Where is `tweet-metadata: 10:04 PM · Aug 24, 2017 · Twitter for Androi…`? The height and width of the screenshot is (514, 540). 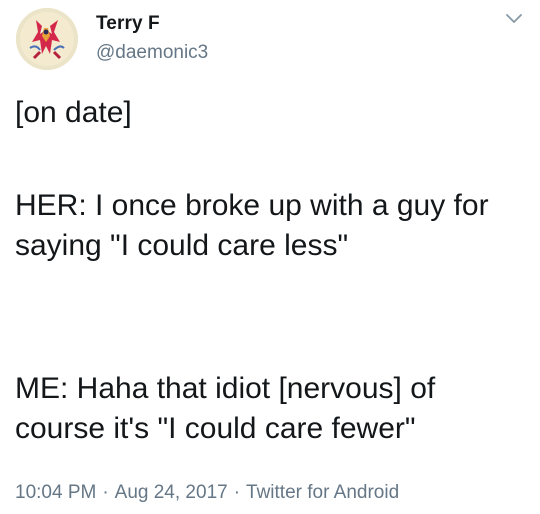 tweet-metadata: 10:04 PM · Aug 24, 2017 · Twitter for Androi… is located at coordinates (207, 493).